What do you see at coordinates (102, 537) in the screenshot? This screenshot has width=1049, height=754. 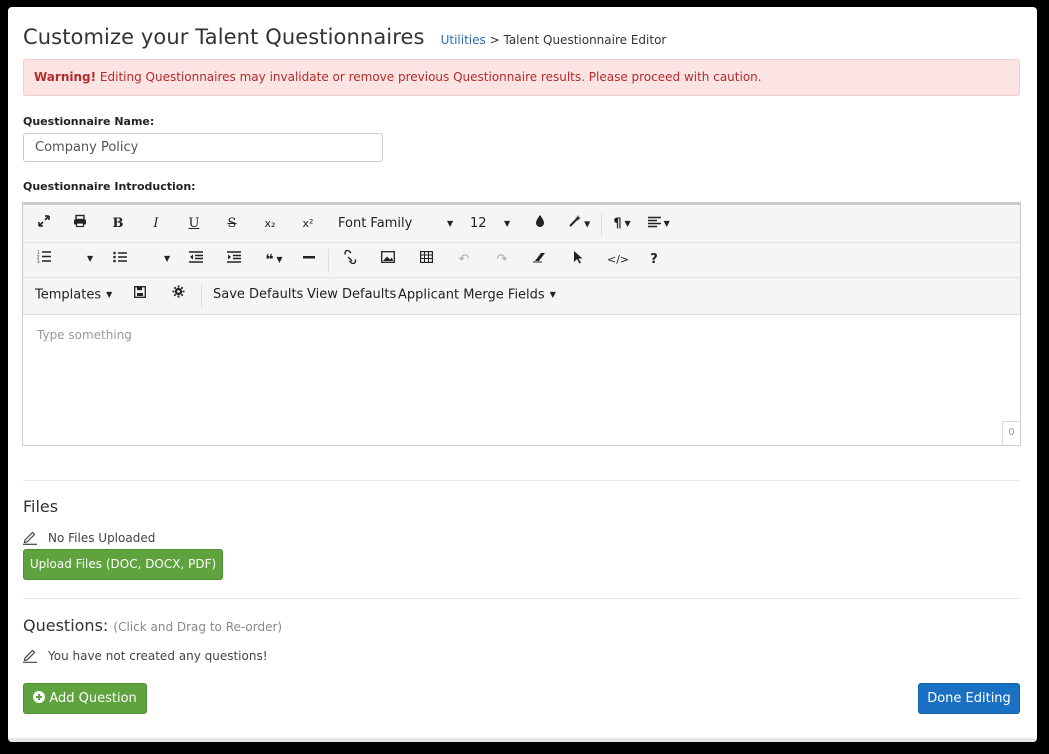 I see `files-empty-text: No Files Uploaded` at bounding box center [102, 537].